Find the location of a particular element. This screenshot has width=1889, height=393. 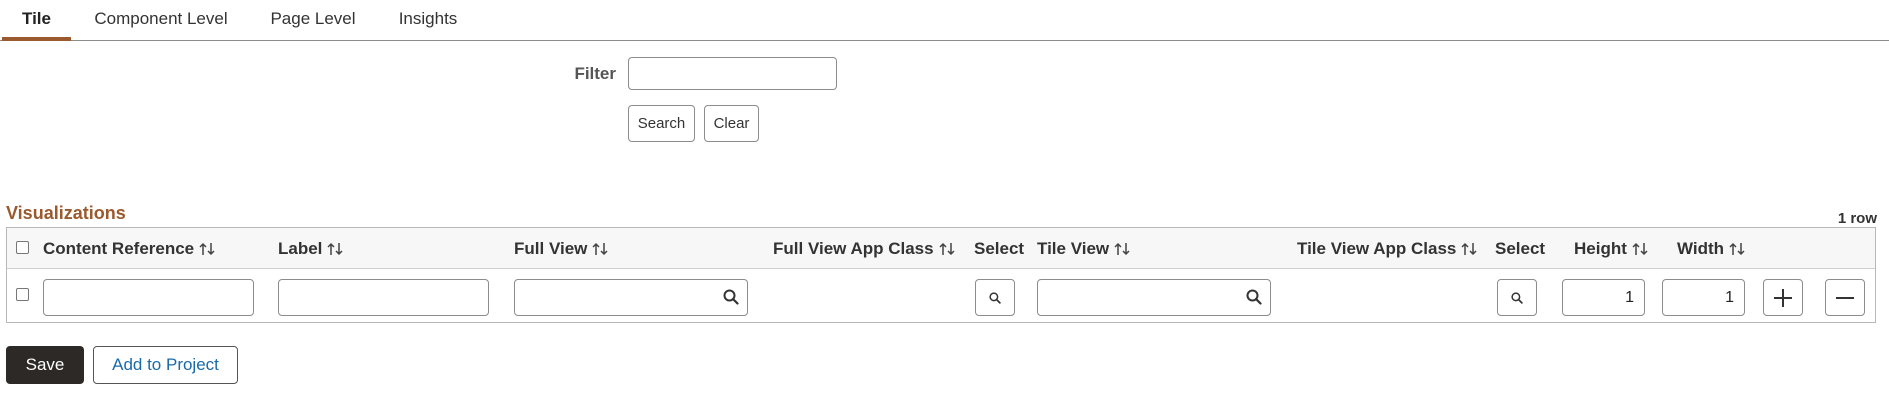

label-input is located at coordinates (383, 297).